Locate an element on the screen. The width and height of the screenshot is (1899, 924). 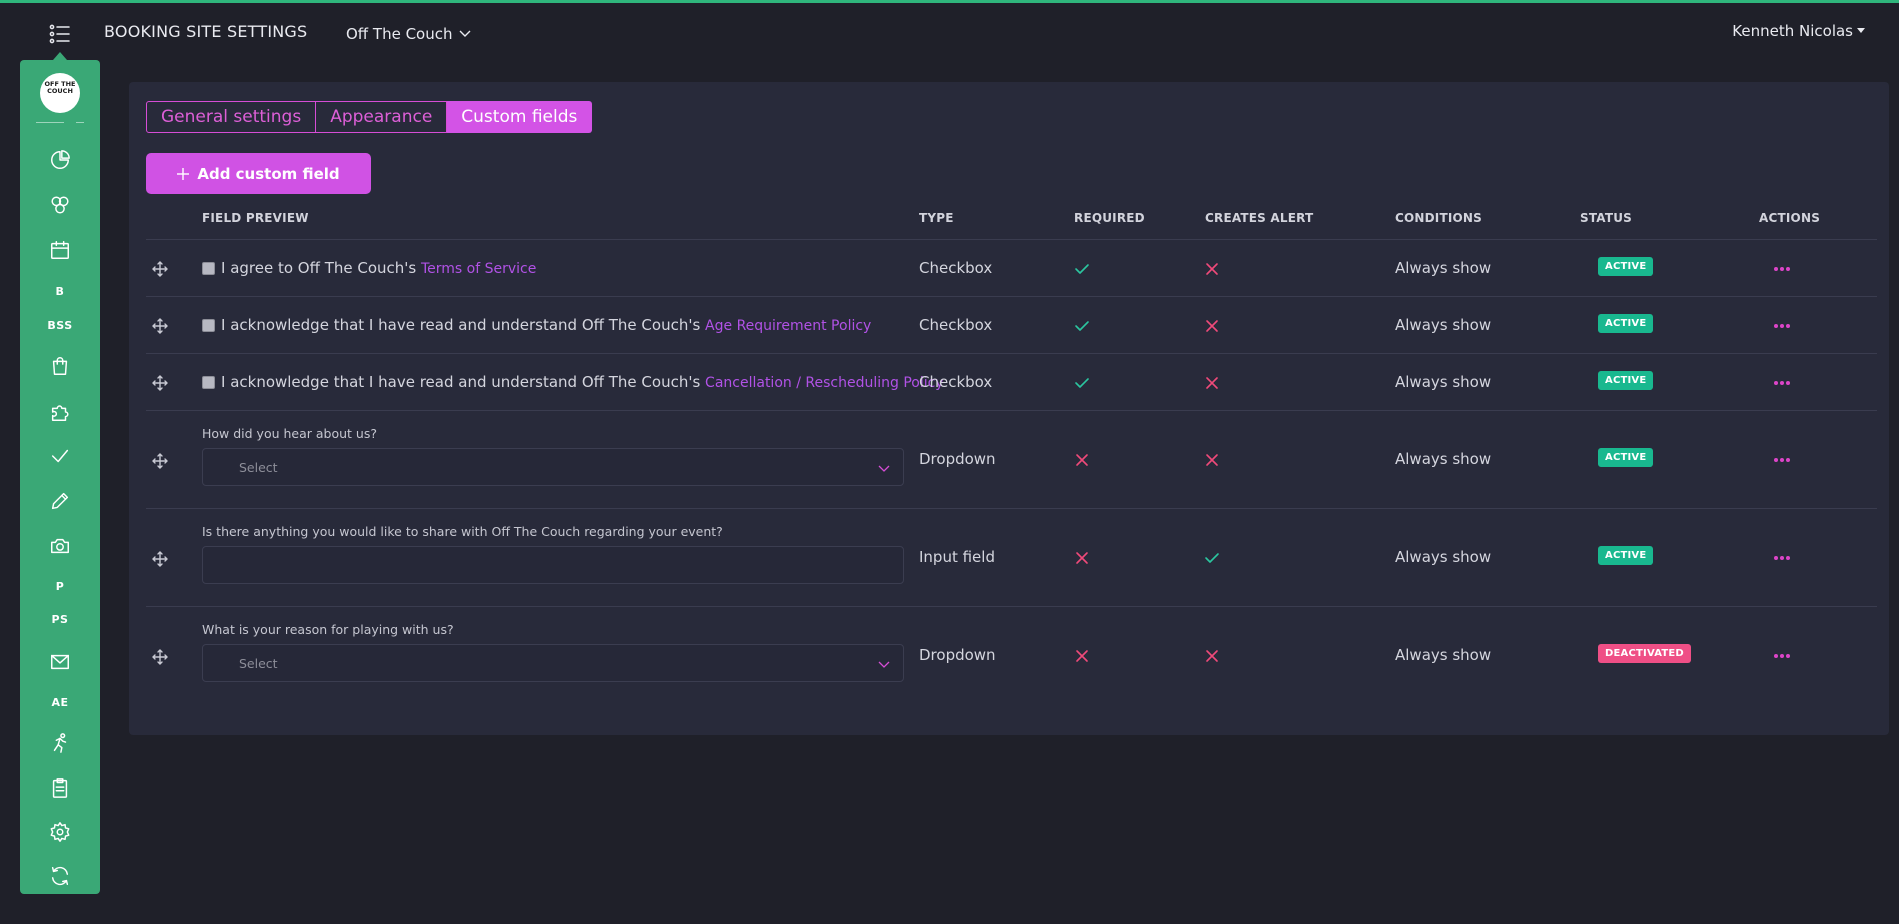
question-label: What is your reason for playing with us? is located at coordinates (328, 629).